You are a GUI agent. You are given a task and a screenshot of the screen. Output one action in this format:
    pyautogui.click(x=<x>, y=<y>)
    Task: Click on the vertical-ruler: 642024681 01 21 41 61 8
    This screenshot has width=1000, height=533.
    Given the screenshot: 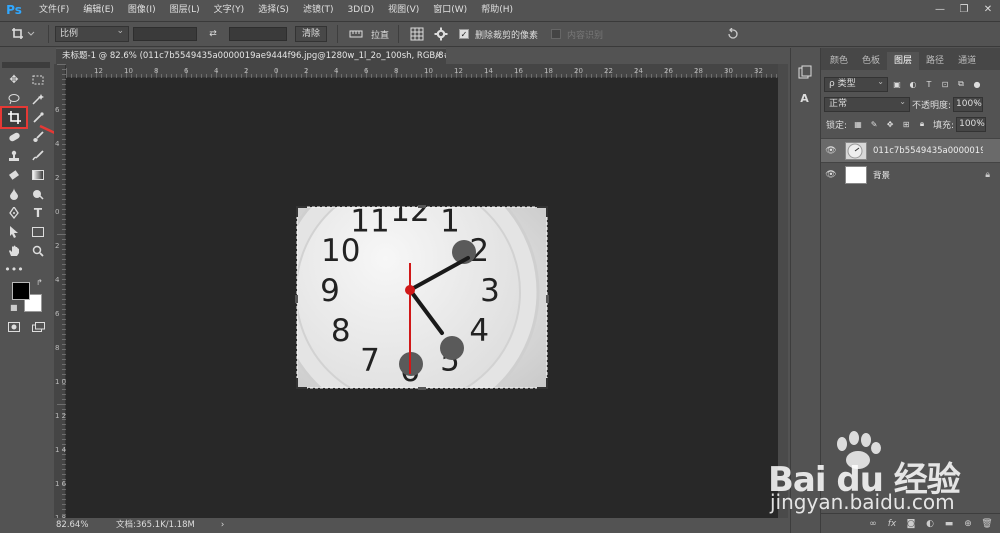 What is the action you would take?
    pyautogui.click(x=60, y=293)
    